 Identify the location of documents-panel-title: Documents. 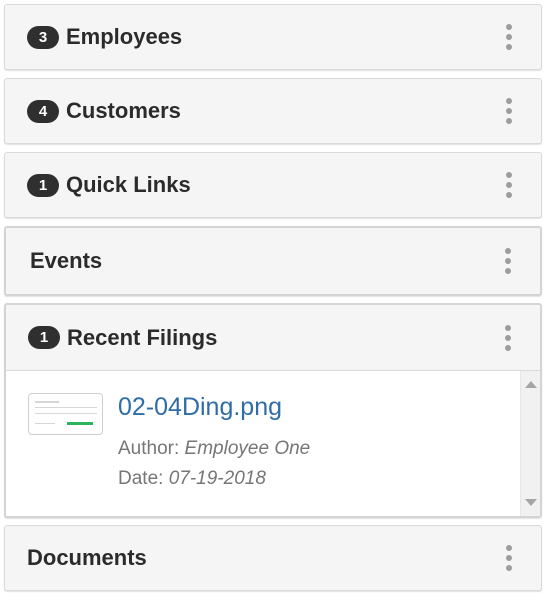
(87, 557).